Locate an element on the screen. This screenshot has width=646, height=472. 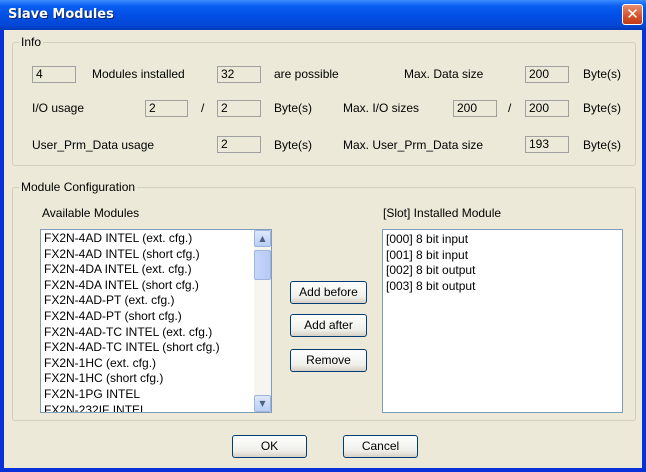
available-module-item: FX2N-232IF INTEL is located at coordinates (147, 407).